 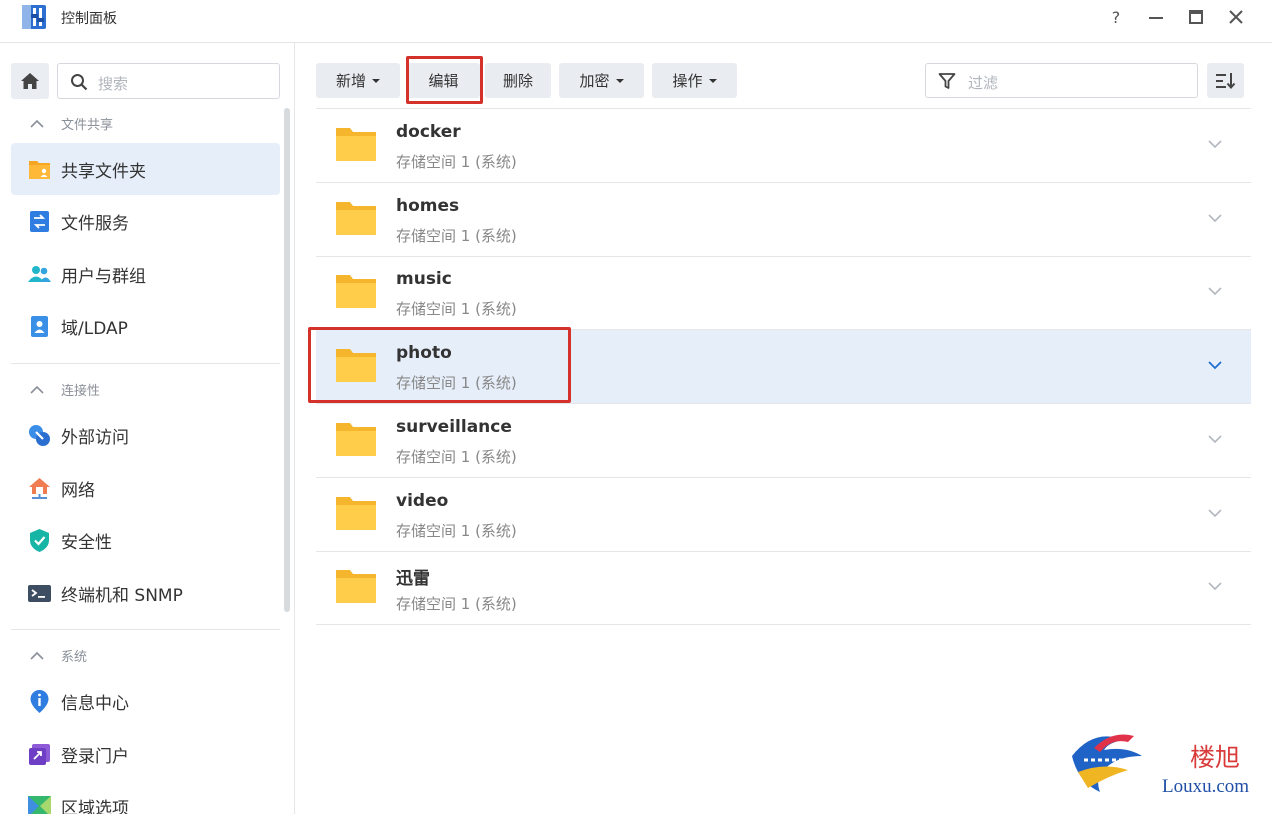 What do you see at coordinates (783, 588) in the screenshot?
I see `folder-row-xunlei: 迅雷 存储空间 1 (系统)` at bounding box center [783, 588].